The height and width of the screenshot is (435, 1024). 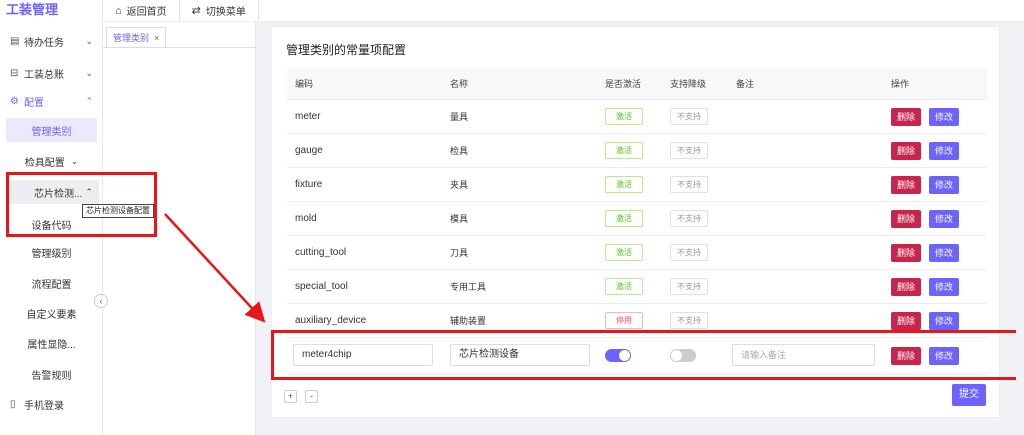 I want to click on tooltip: 芯片检测设备配置, so click(x=118, y=211).